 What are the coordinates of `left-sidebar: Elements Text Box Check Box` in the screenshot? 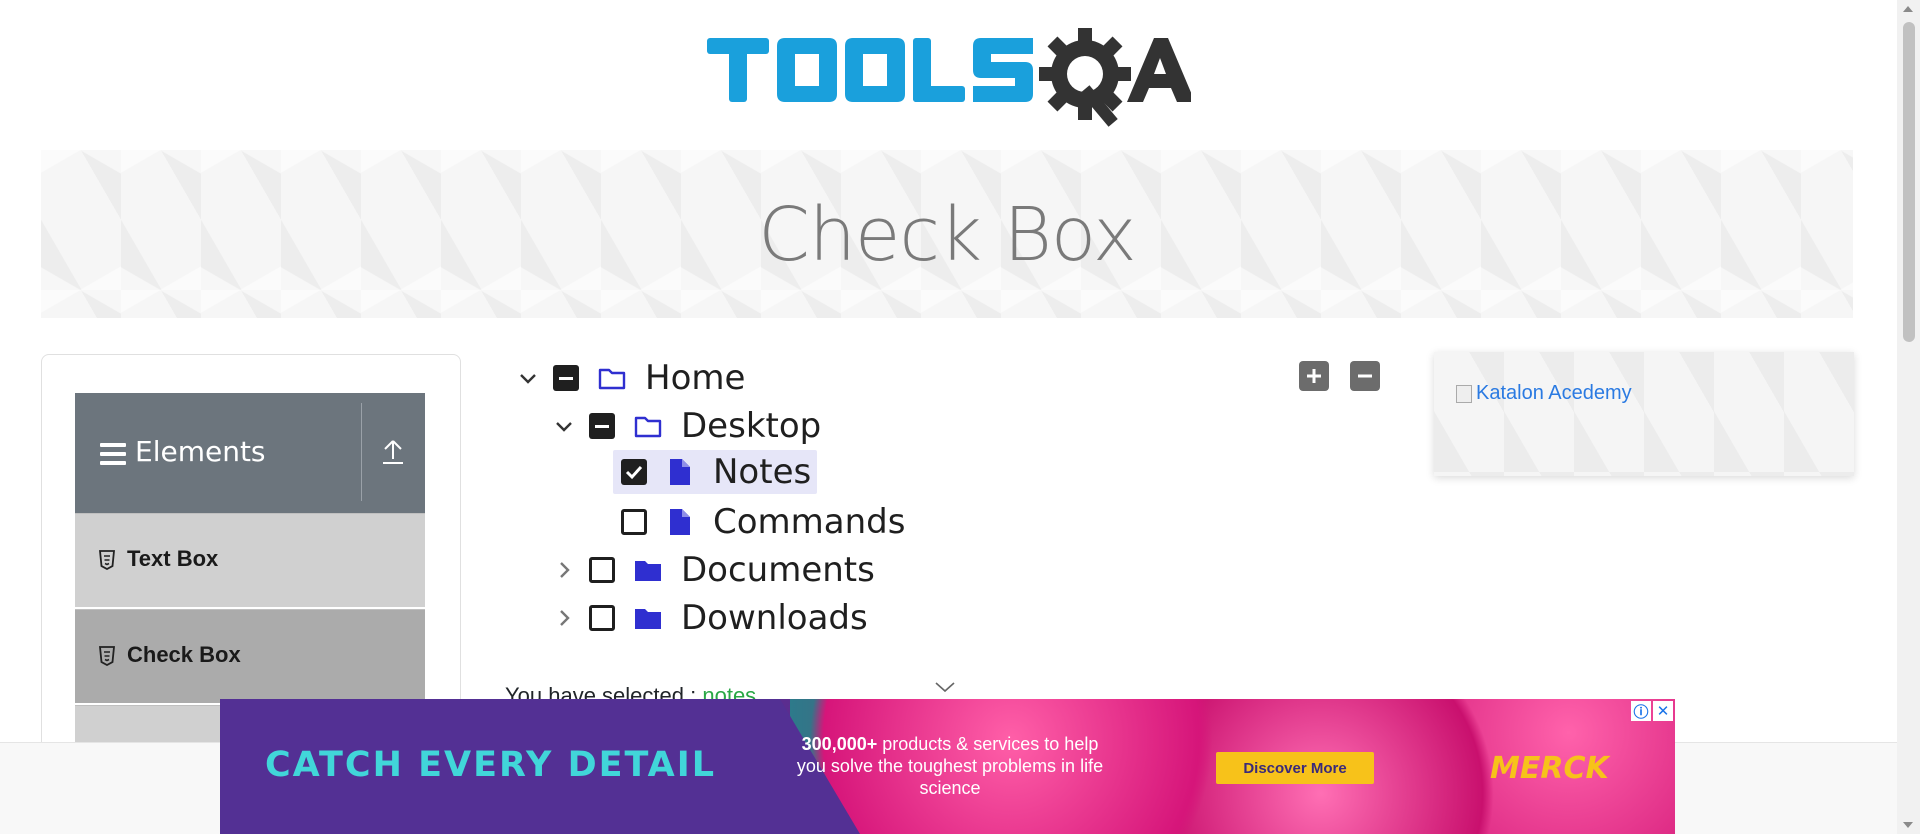 It's located at (251, 554).